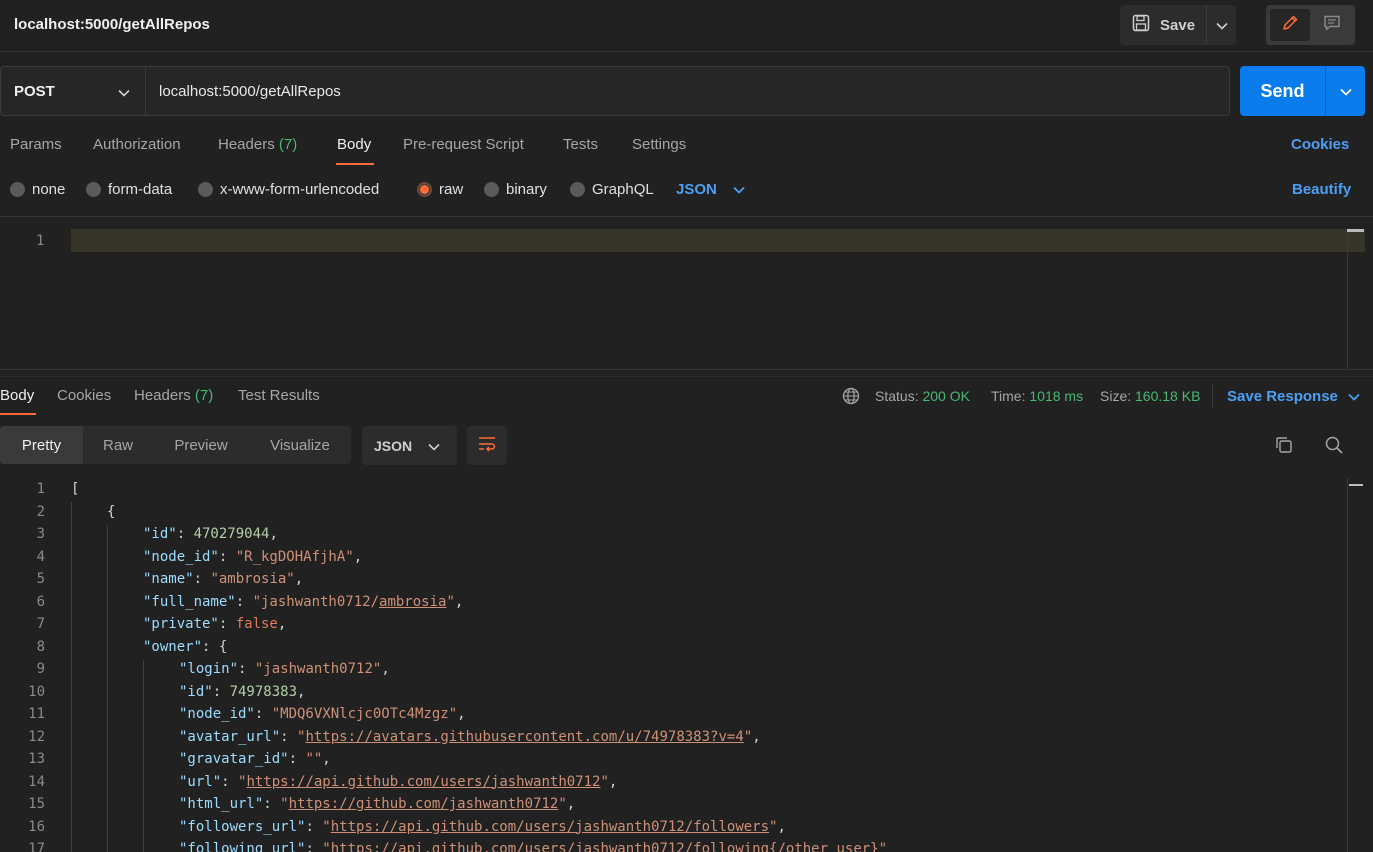 The width and height of the screenshot is (1373, 852). What do you see at coordinates (257, 144) in the screenshot?
I see `tab-headers: Headers (7)` at bounding box center [257, 144].